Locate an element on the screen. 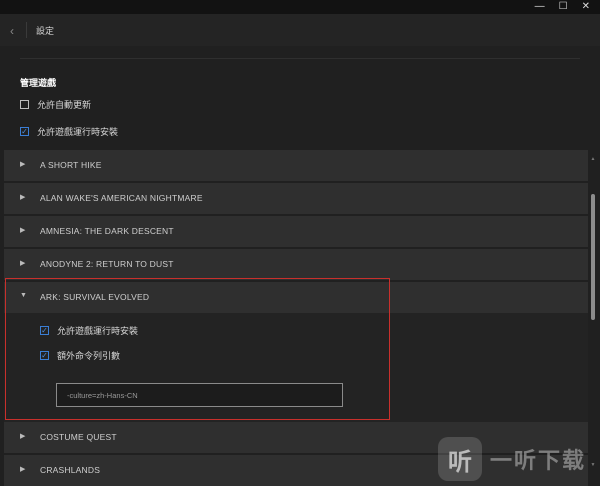 The height and width of the screenshot is (486, 600). ark-extra-args-checkbox: ✓ is located at coordinates (44, 355).